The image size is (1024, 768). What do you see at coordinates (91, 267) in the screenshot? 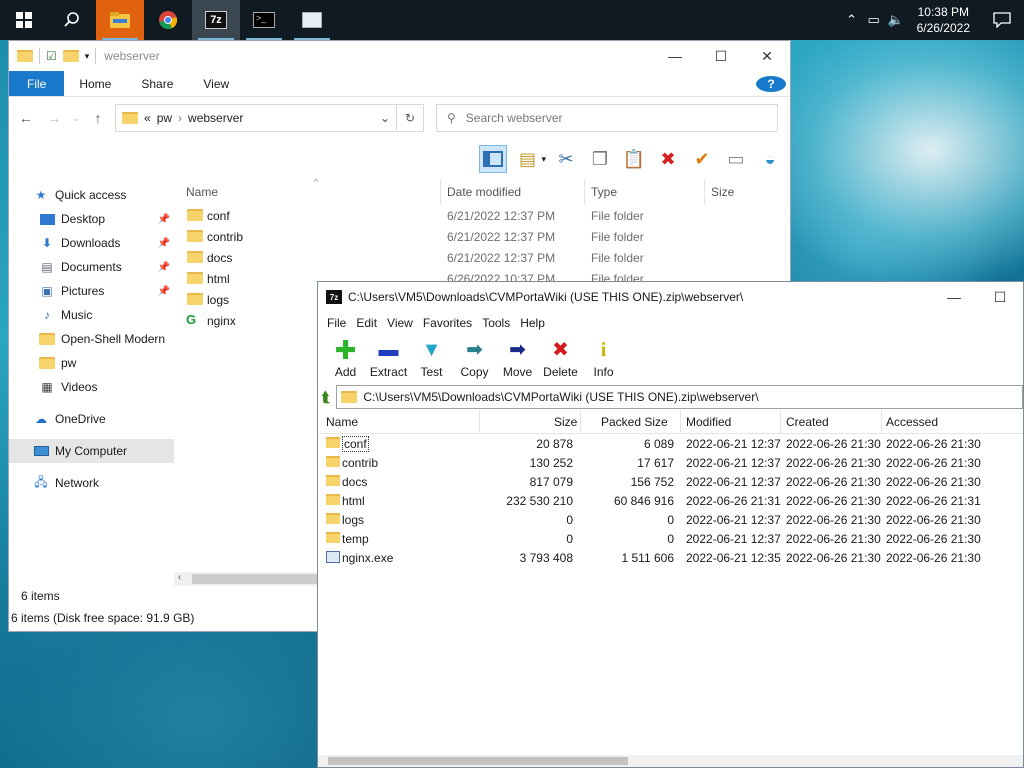
I see `nav-documents: ▤ Documents 📌` at bounding box center [91, 267].